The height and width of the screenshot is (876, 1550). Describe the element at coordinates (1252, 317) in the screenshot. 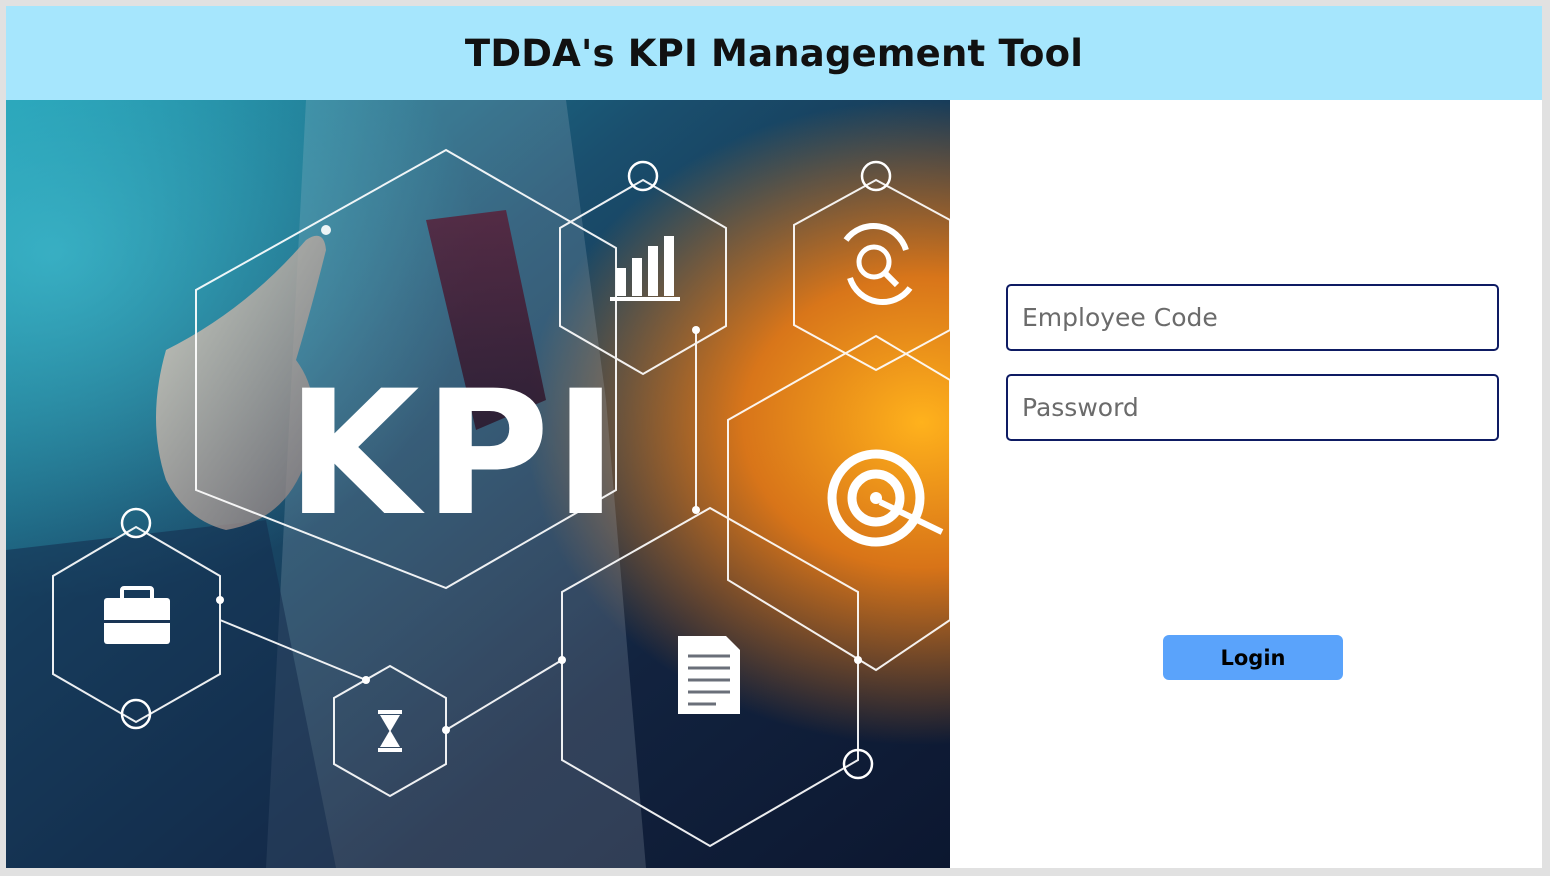

I see `employee-code-input` at that location.